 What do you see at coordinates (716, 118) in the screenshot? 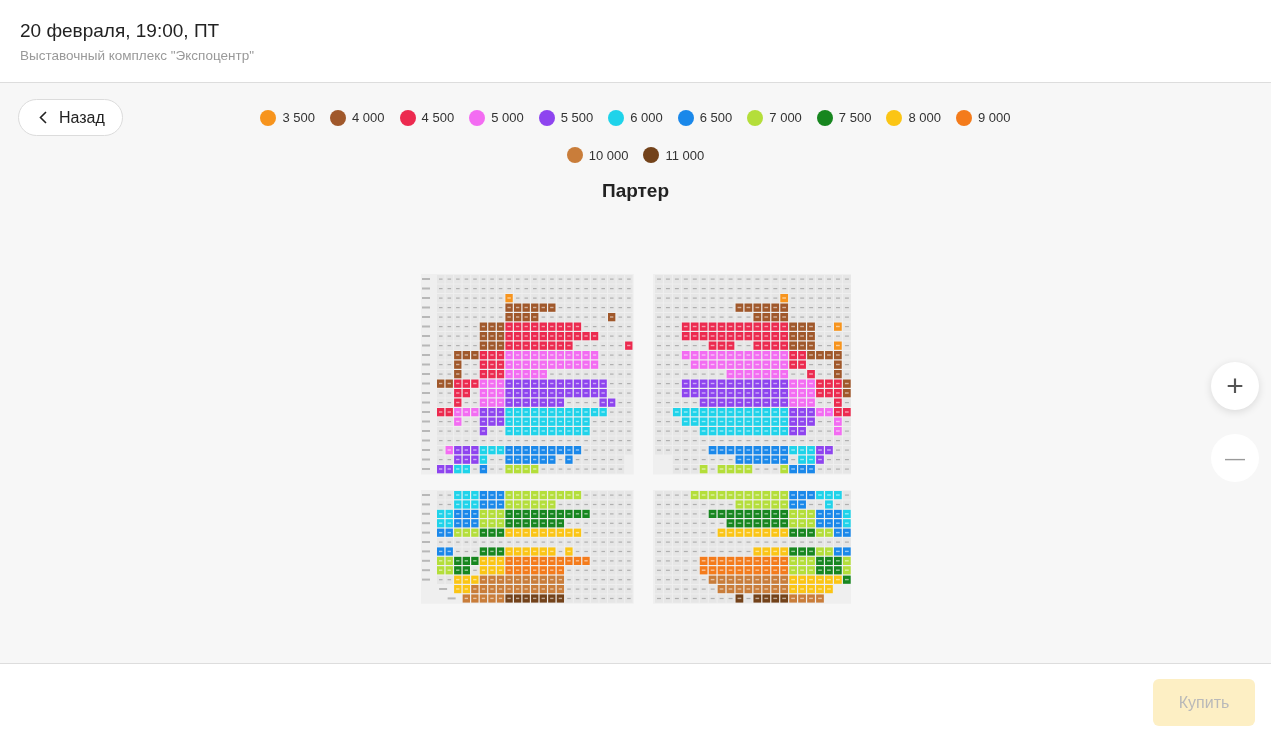
I see `price-label: 6 500` at bounding box center [716, 118].